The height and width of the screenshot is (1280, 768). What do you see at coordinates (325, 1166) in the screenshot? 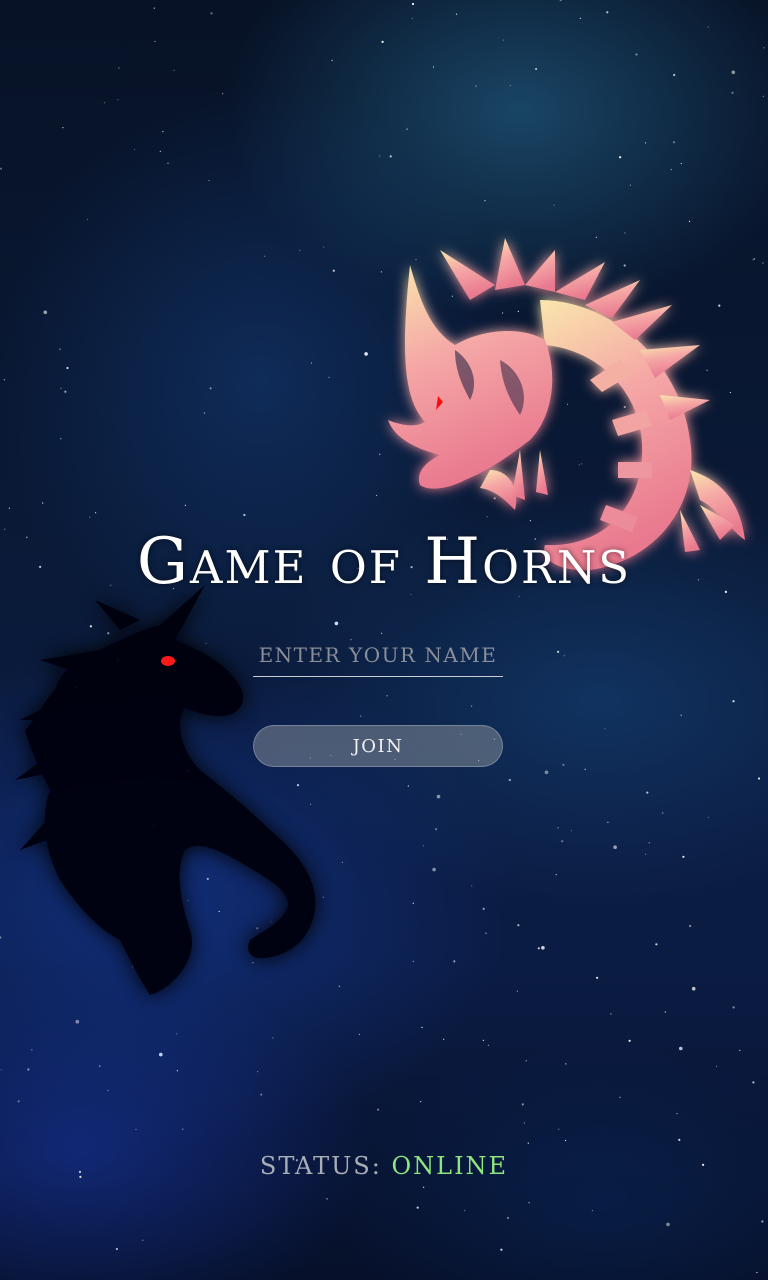
I see `status-label: STATUS:` at bounding box center [325, 1166].